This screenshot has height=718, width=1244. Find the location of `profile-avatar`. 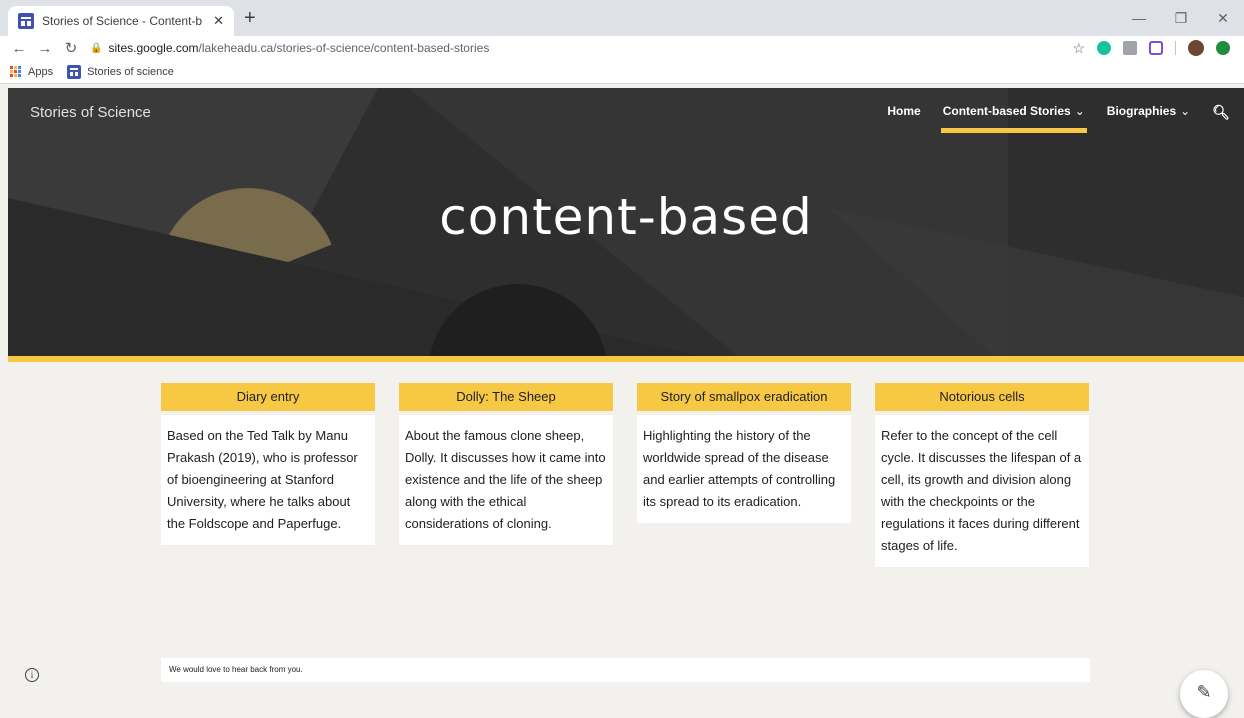

profile-avatar is located at coordinates (1196, 48).